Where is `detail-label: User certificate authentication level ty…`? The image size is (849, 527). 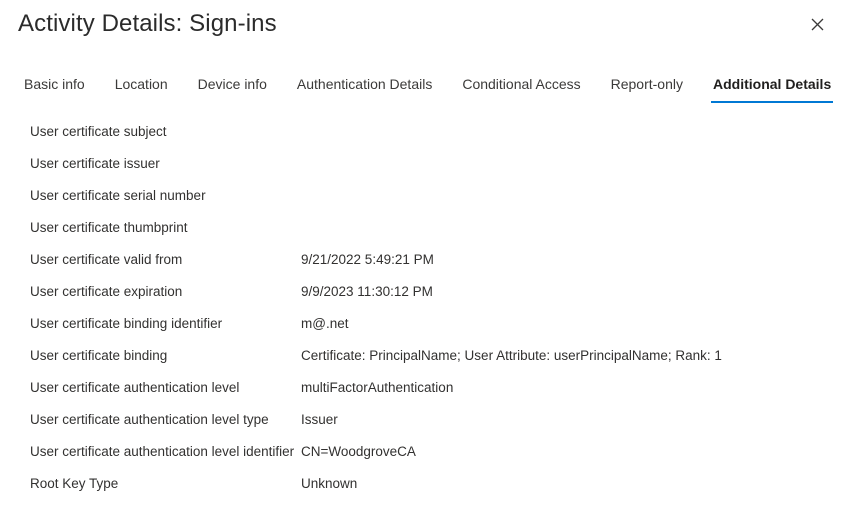 detail-label: User certificate authentication level ty… is located at coordinates (149, 419).